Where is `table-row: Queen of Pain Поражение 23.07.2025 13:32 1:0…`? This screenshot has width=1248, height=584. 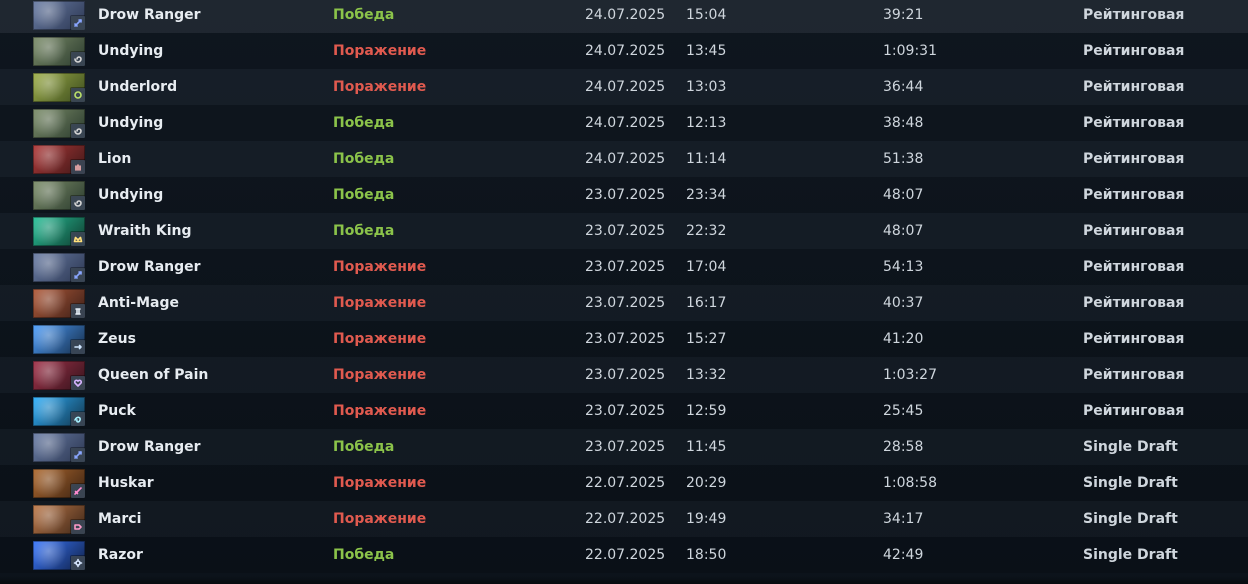 table-row: Queen of Pain Поражение 23.07.2025 13:32 1:0… is located at coordinates (624, 375).